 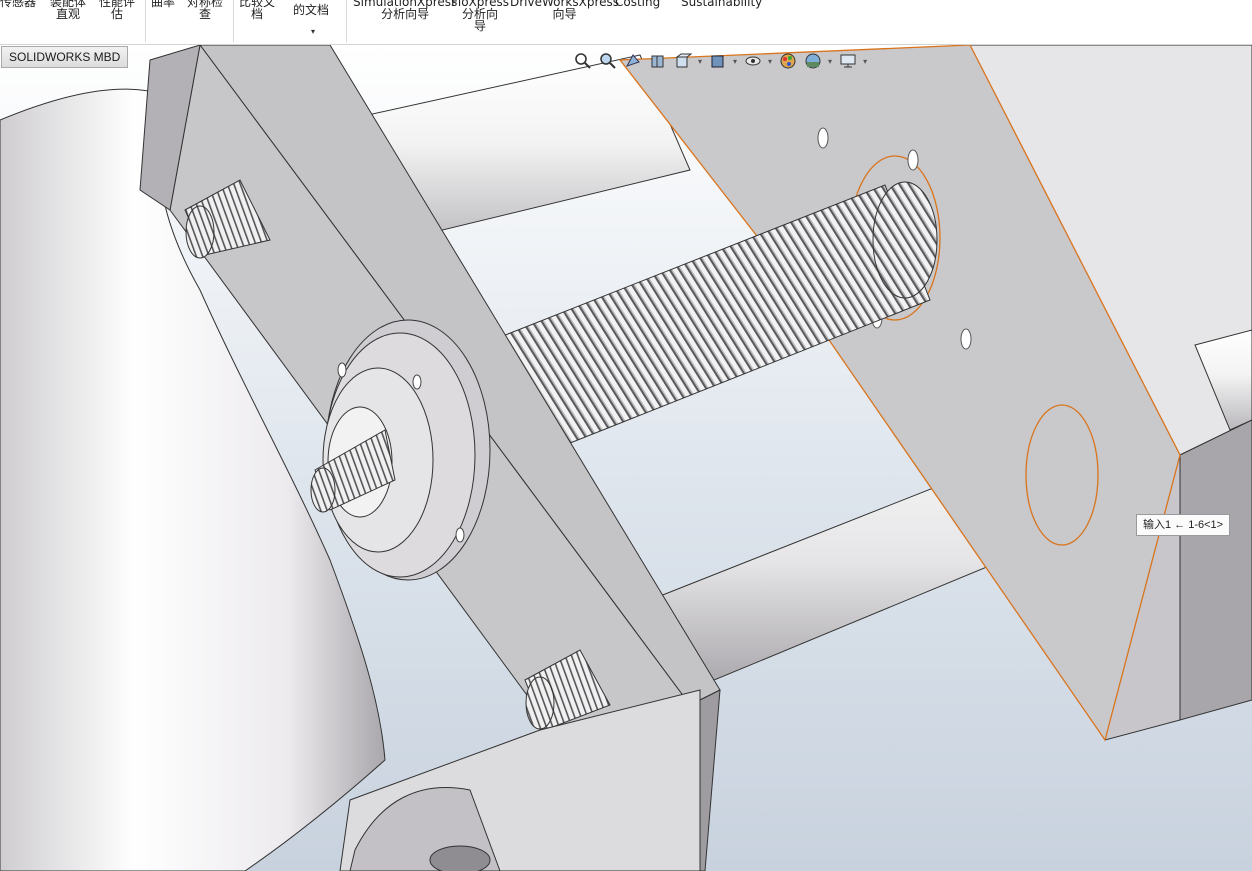 What do you see at coordinates (564, 14) in the screenshot?
I see `ribbon-button-label: 向导` at bounding box center [564, 14].